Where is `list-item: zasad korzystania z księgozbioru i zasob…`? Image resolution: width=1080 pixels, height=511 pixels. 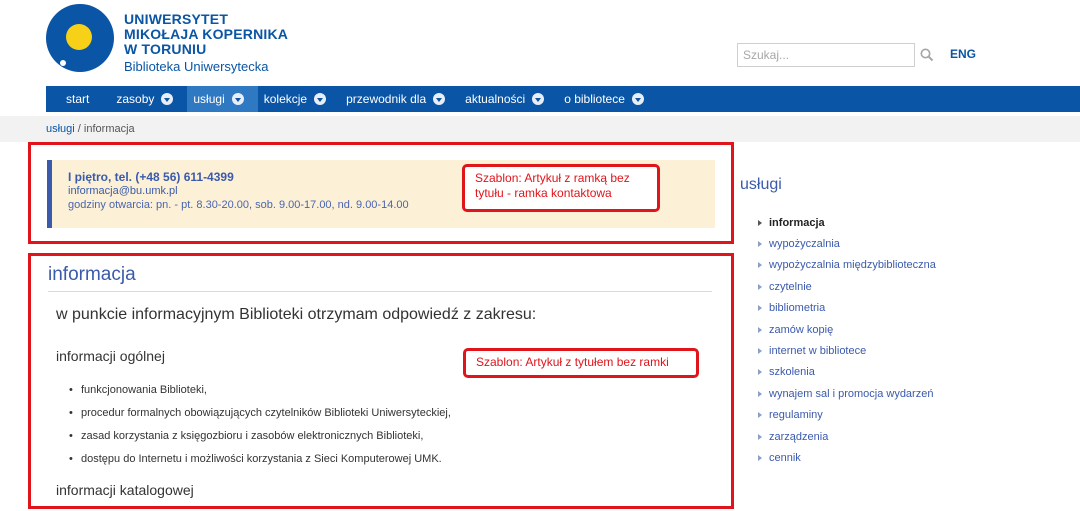 list-item: zasad korzystania z księgozbioru i zasob… is located at coordinates (260, 441).